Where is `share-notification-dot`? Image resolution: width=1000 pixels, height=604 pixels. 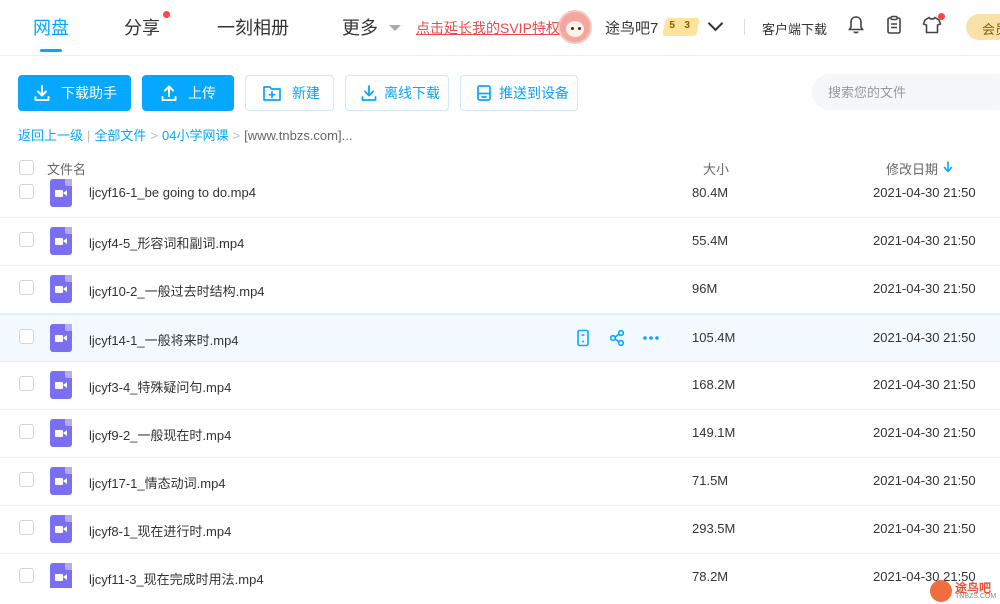
share-notification-dot is located at coordinates (166, 14).